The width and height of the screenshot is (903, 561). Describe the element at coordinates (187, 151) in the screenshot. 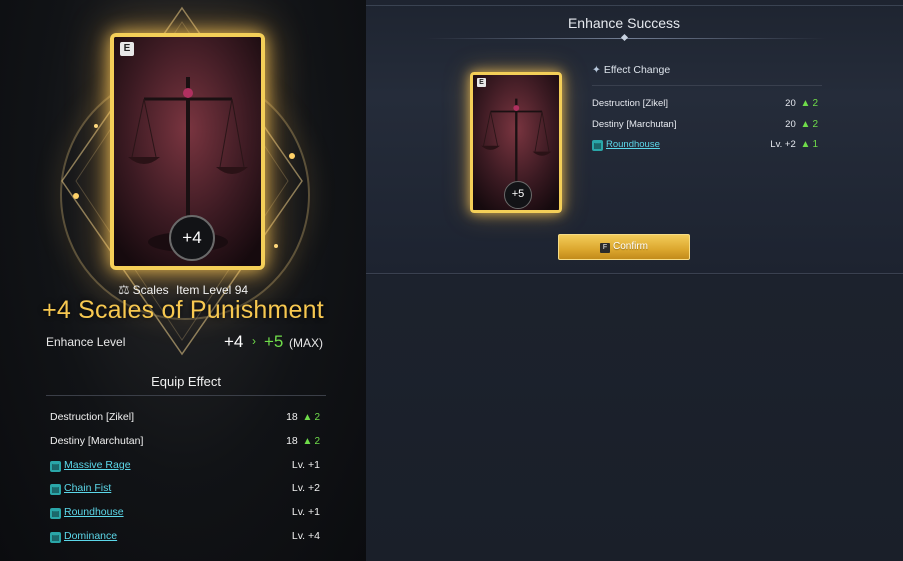

I see `item-card: E +4` at that location.